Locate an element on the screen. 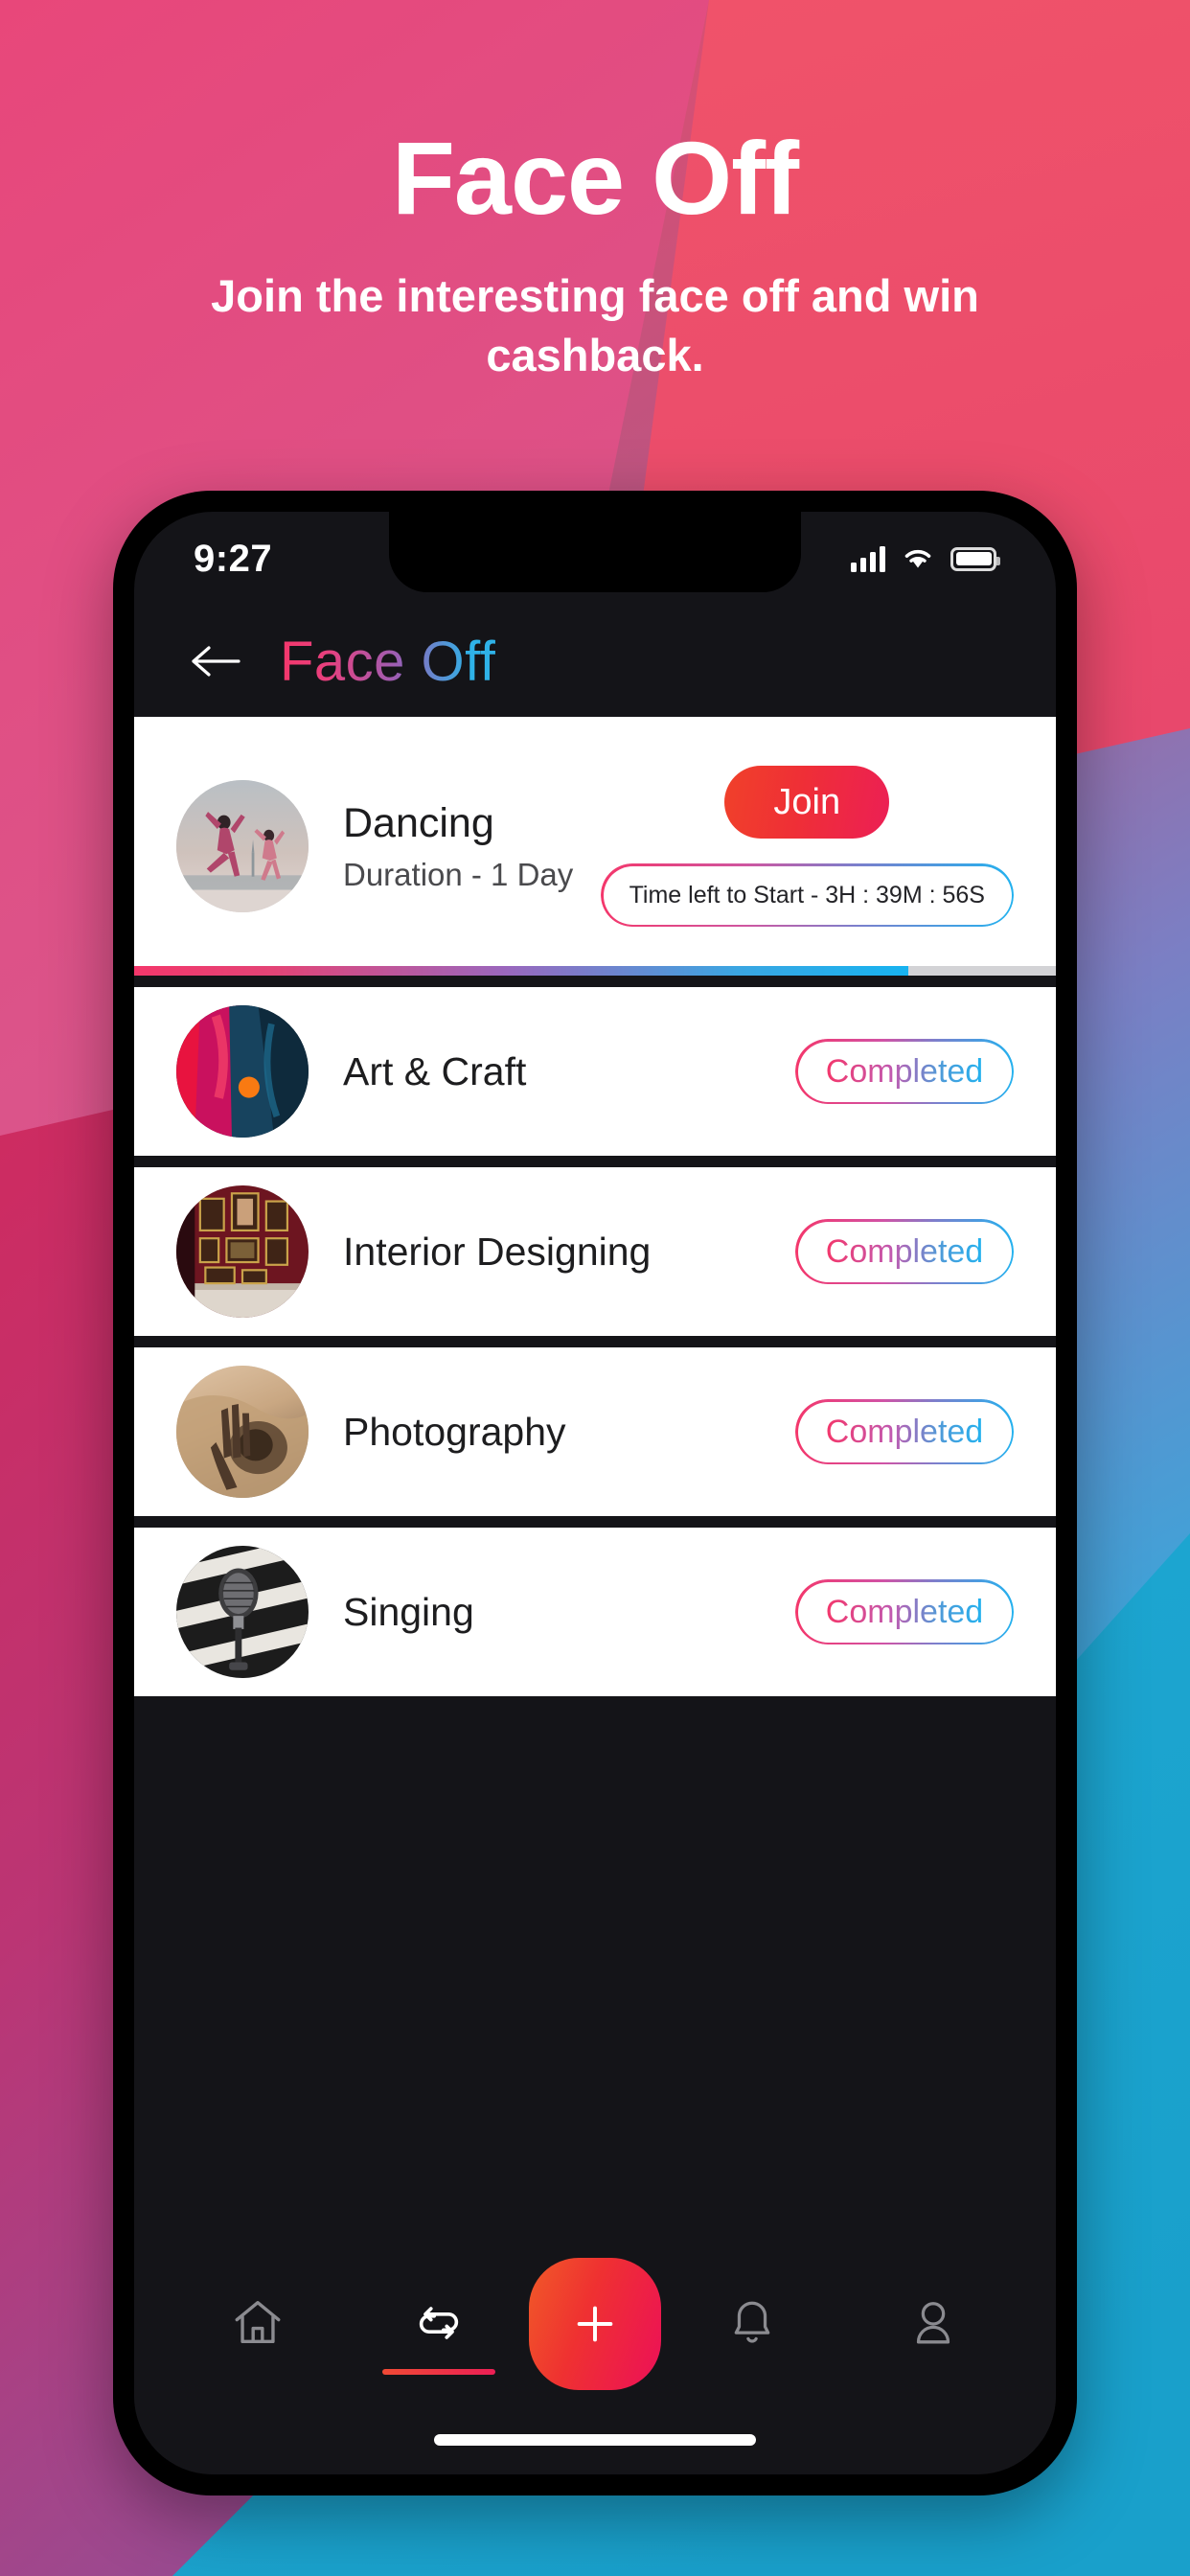  photography-avatar is located at coordinates (243, 1432).